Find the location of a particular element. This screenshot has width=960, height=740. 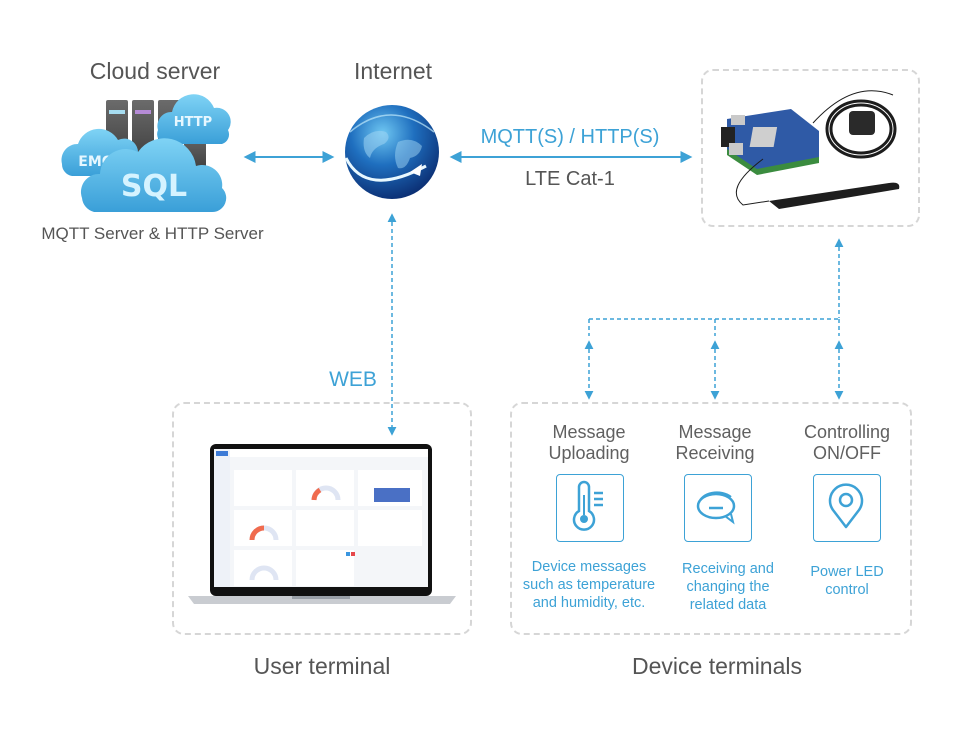

feature-uploading-title: Message Uploading is located at coordinates (589, 442).